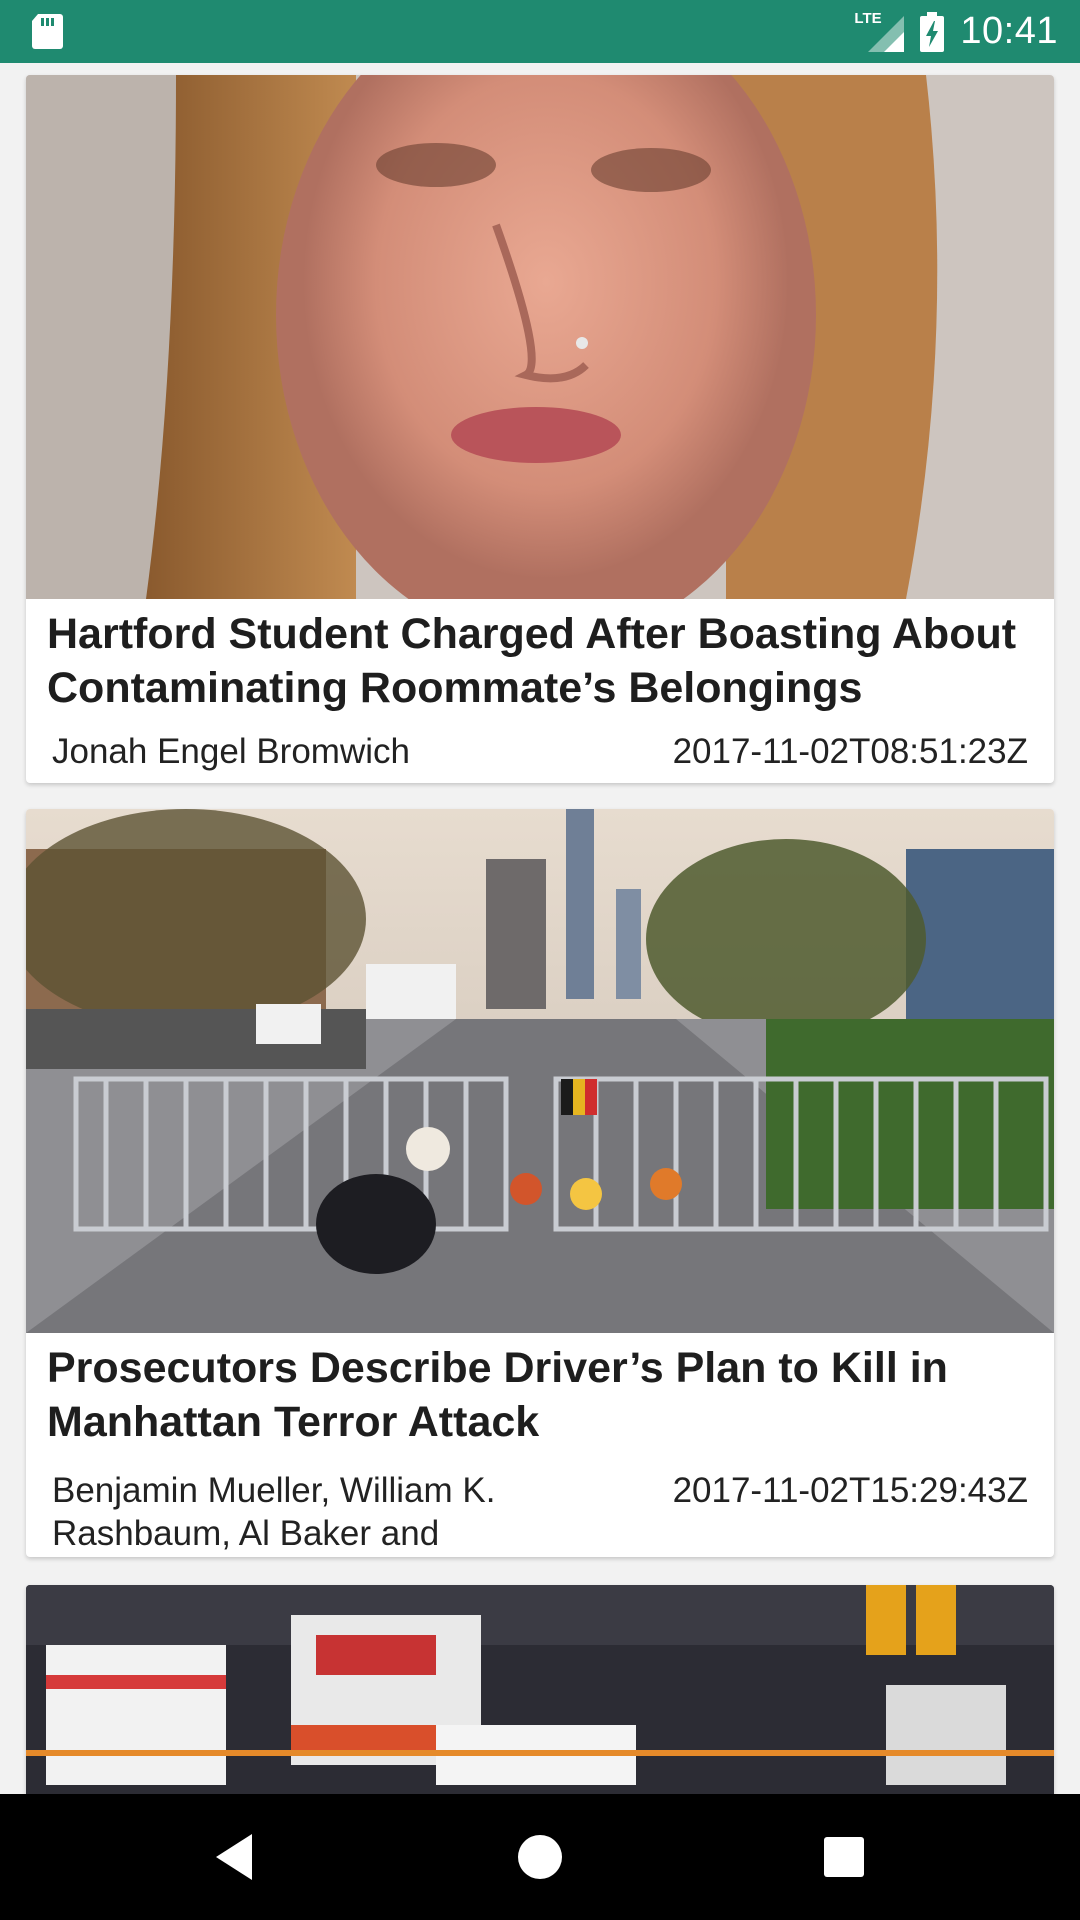  I want to click on navigation-bar, so click(540, 1857).